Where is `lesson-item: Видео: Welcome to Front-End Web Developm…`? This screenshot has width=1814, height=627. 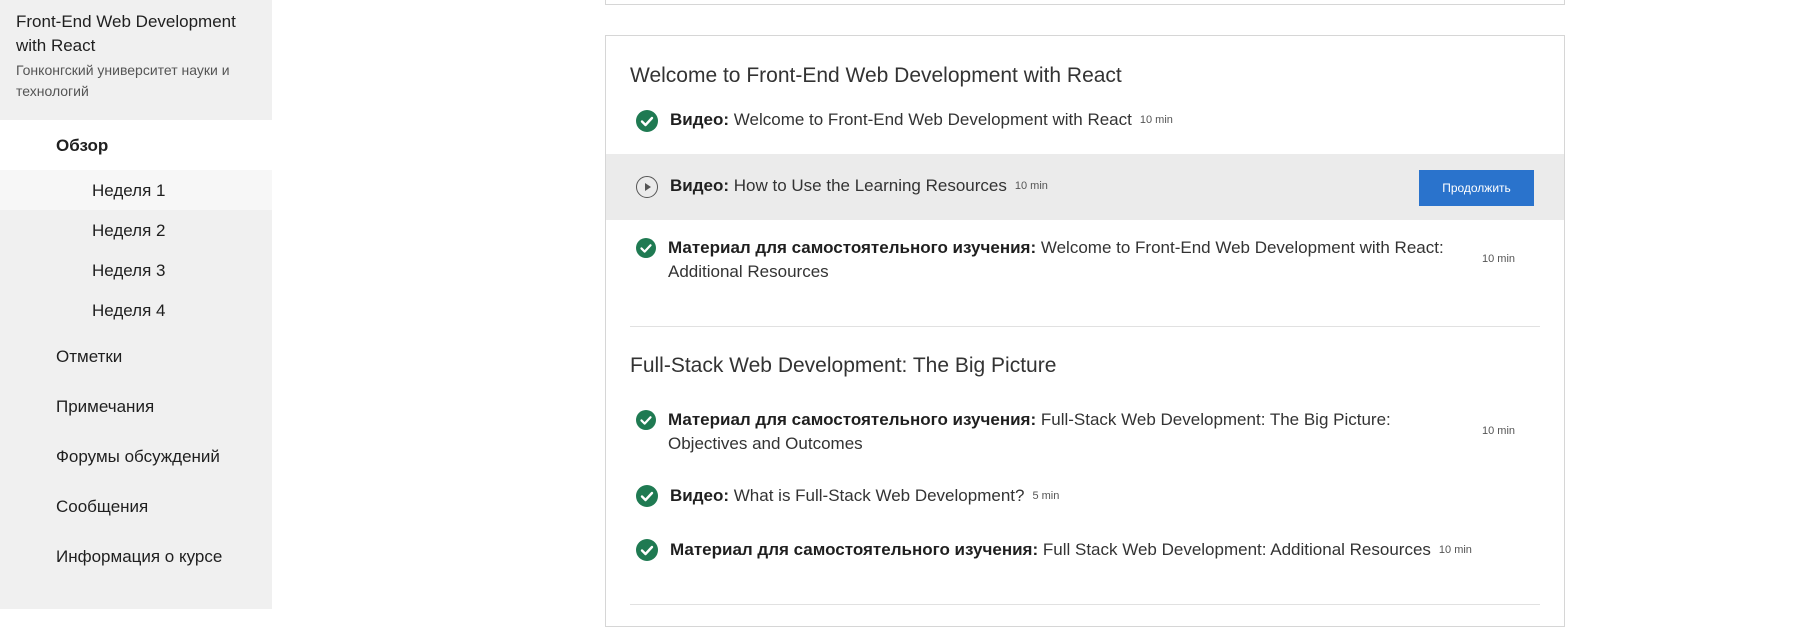 lesson-item: Видео: Welcome to Front-End Web Developm… is located at coordinates (1085, 130).